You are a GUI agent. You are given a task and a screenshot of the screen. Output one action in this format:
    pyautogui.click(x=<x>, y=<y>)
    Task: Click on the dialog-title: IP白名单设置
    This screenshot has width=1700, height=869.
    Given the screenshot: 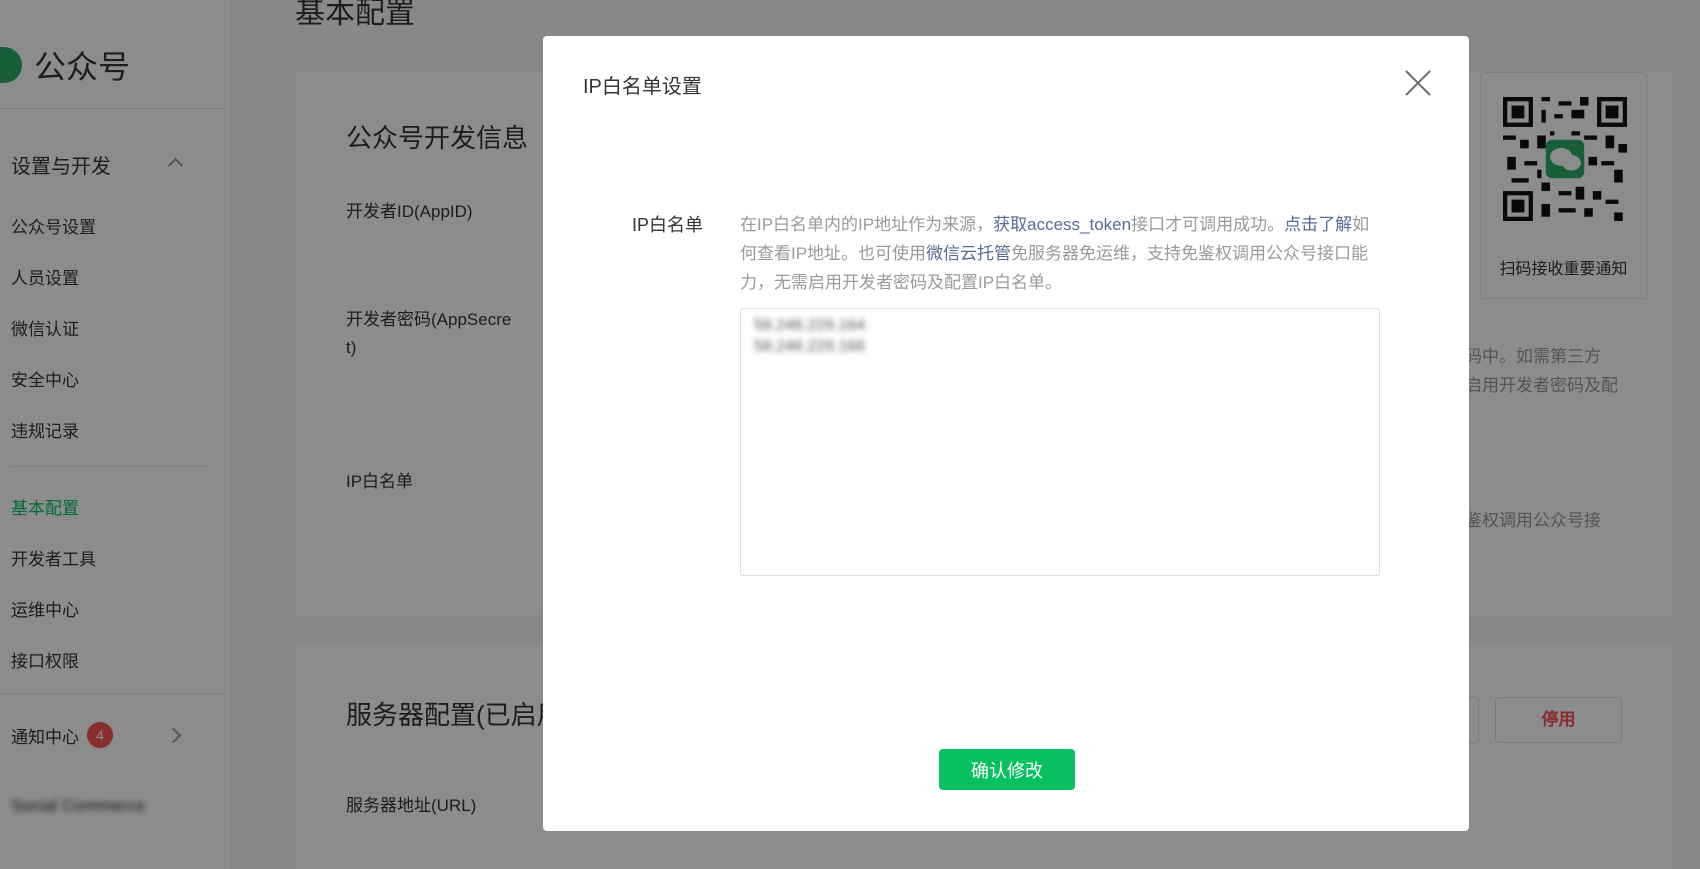 What is the action you would take?
    pyautogui.click(x=642, y=87)
    